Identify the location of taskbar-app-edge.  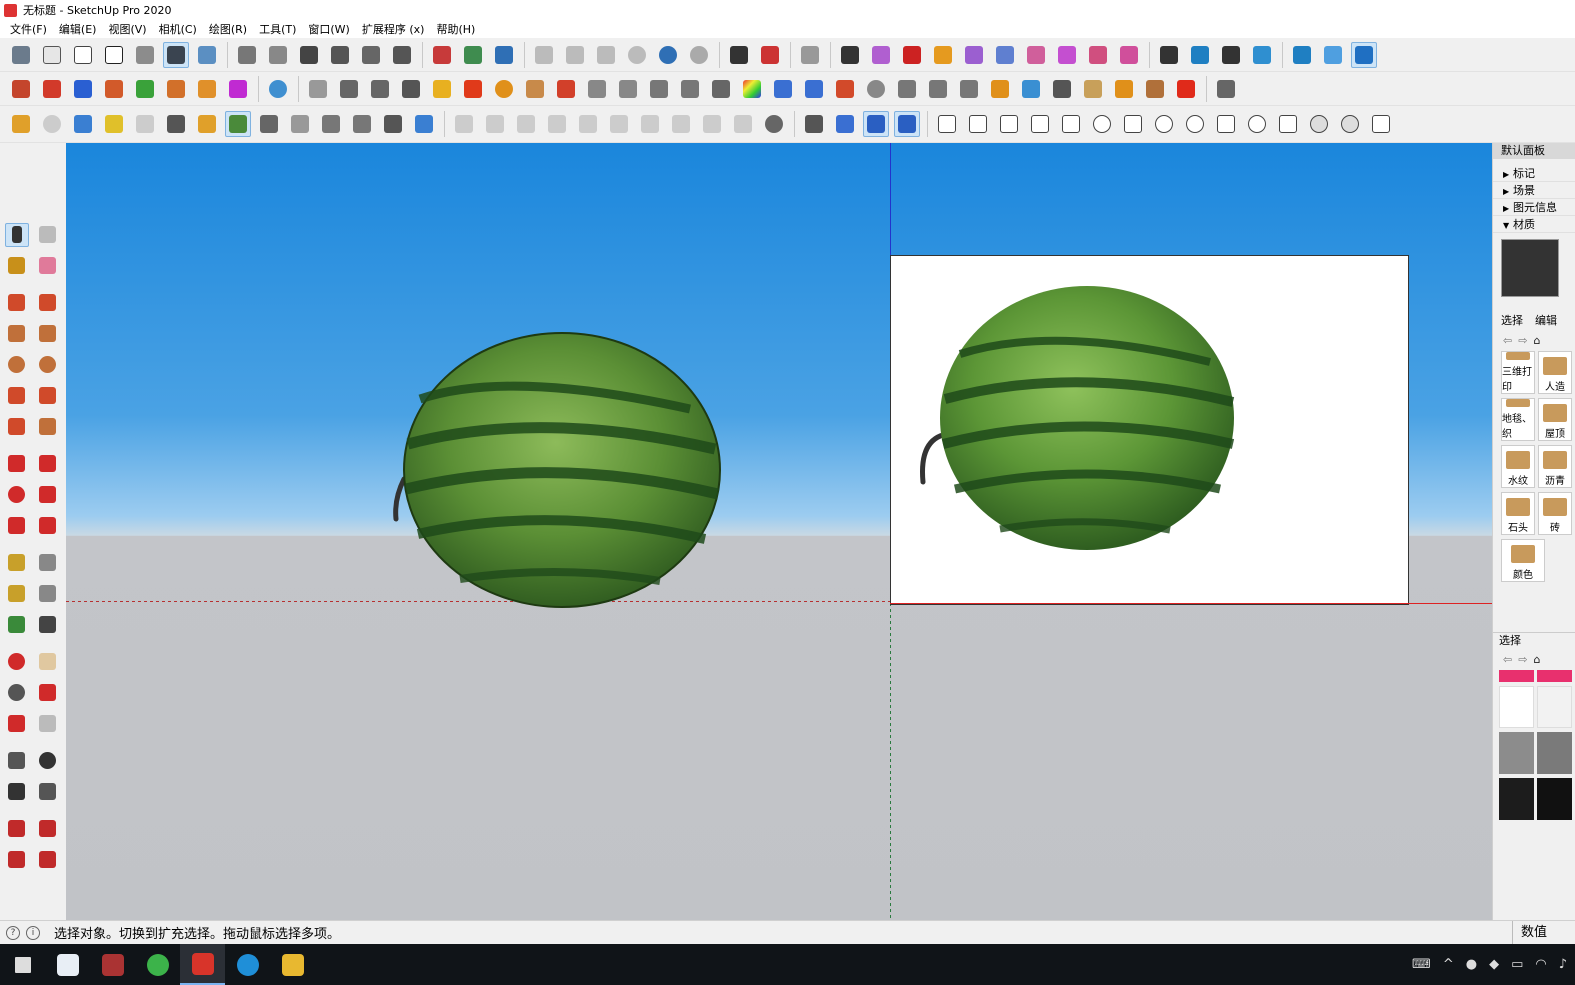
(247, 964).